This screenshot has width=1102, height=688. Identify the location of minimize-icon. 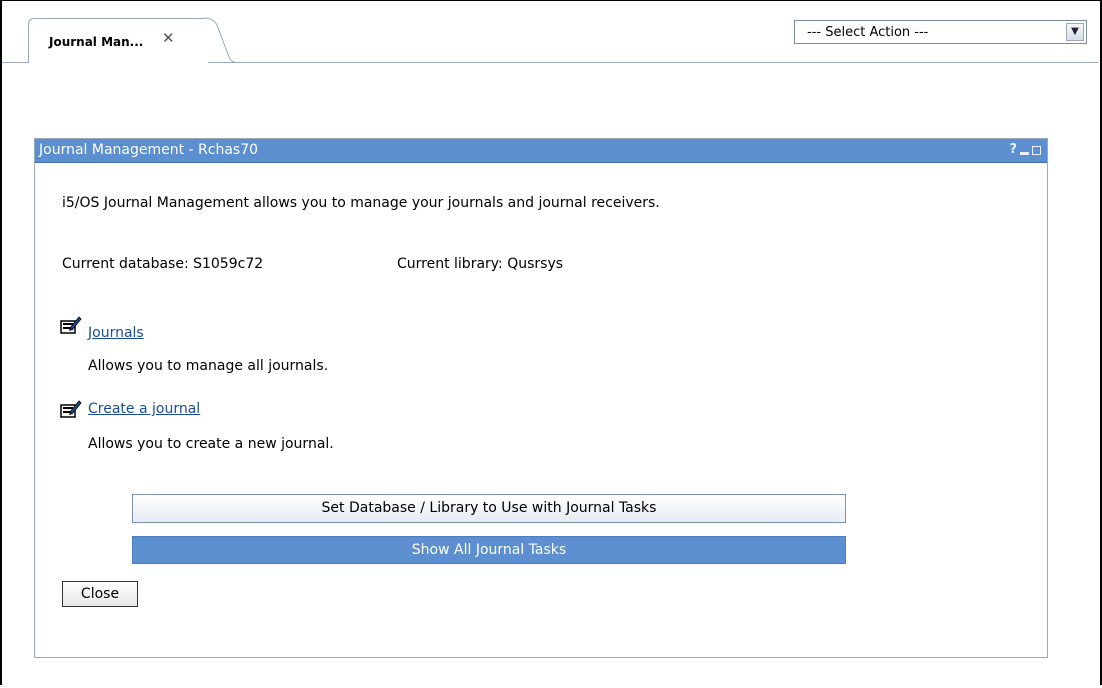
(1024, 153).